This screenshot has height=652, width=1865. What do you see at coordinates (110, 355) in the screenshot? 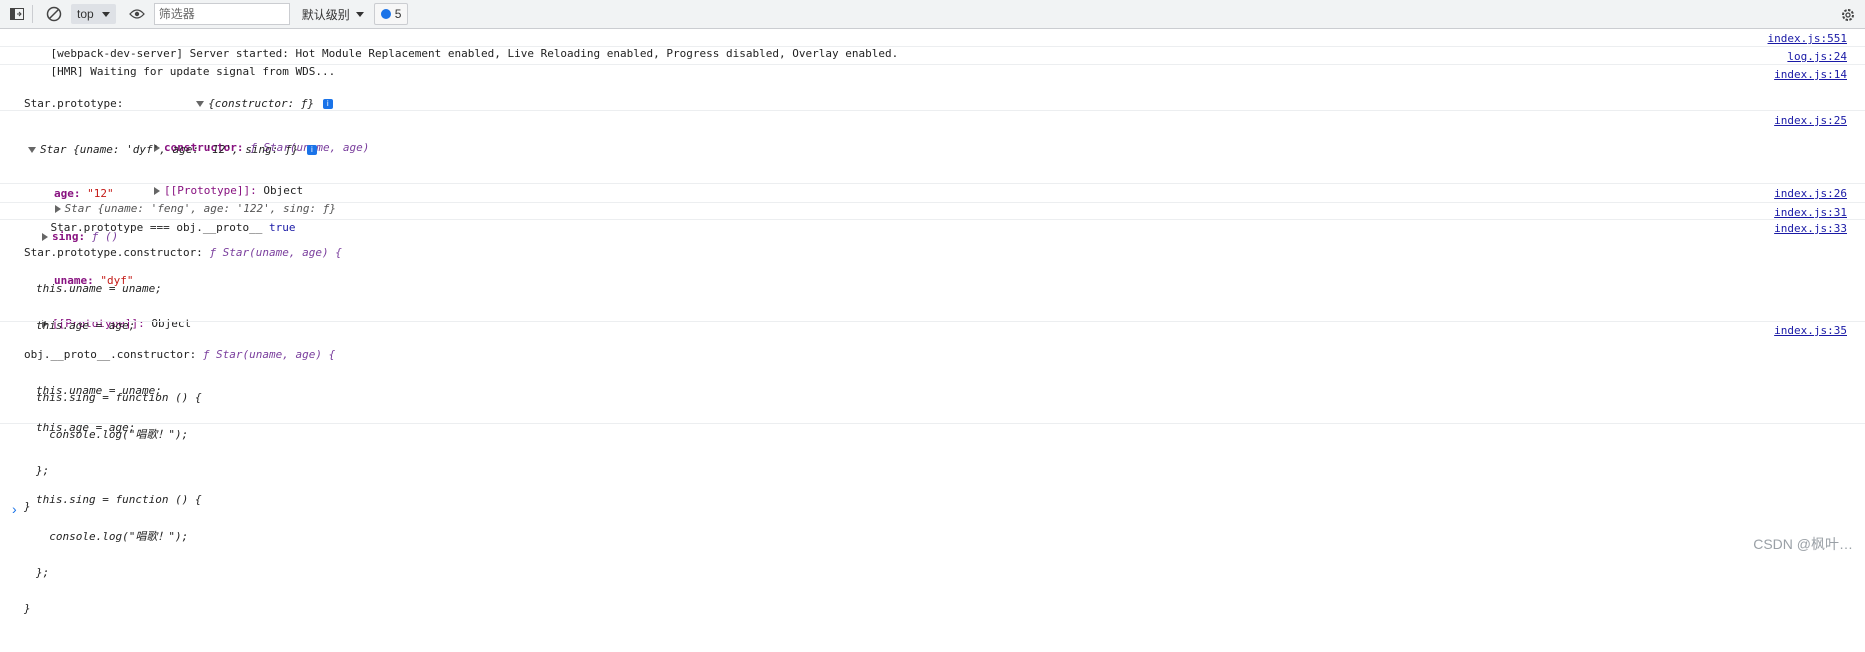
I see `message-label: obj.__proto__.constructor:` at bounding box center [110, 355].